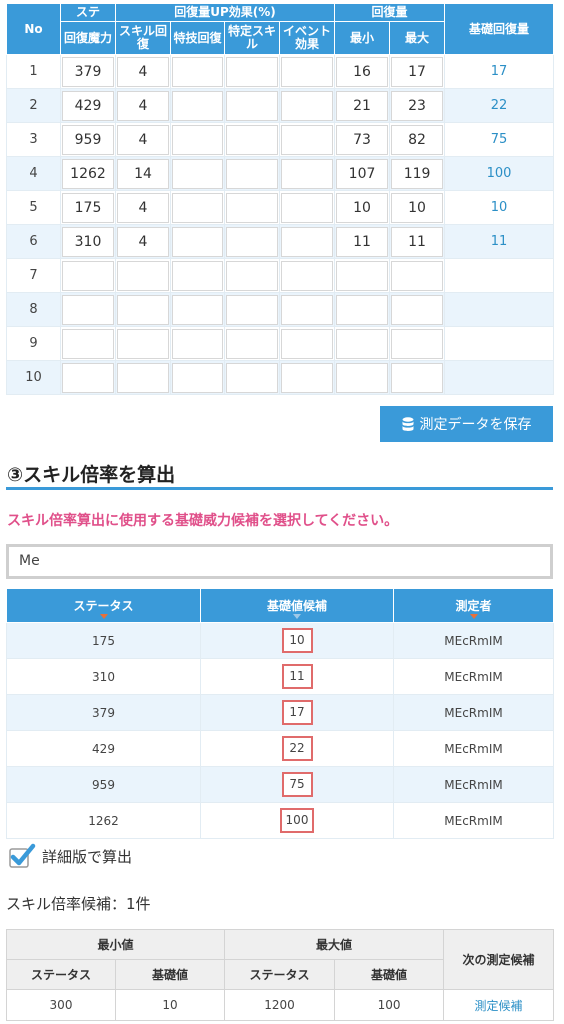 This screenshot has height=1024, width=564. What do you see at coordinates (297, 712) in the screenshot?
I see `base-candidate-button: 17` at bounding box center [297, 712].